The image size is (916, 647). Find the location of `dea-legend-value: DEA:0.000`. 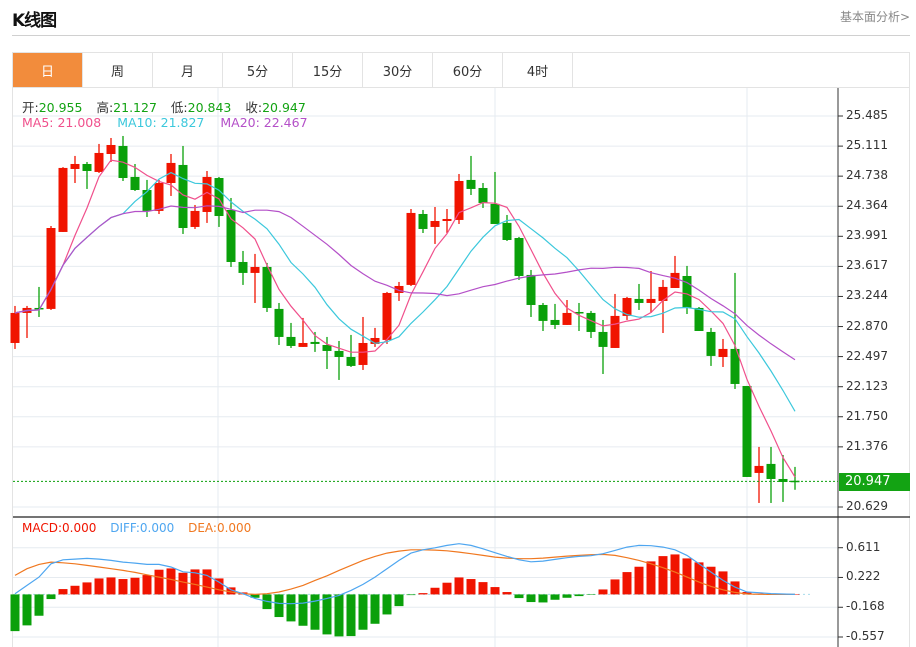

dea-legend-value: DEA:0.000 is located at coordinates (220, 528).